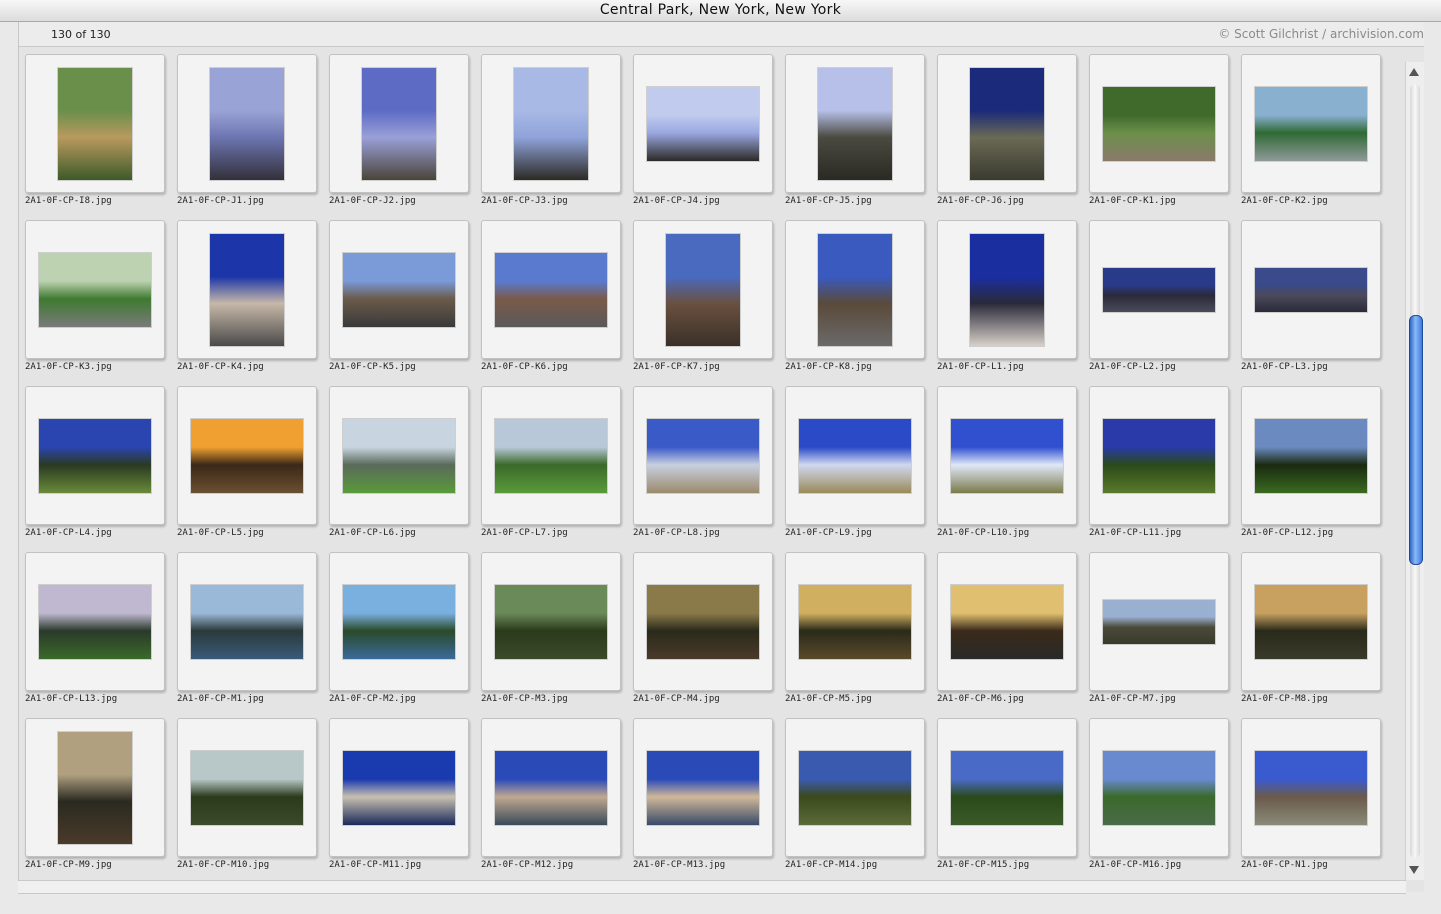 Image resolution: width=1441 pixels, height=914 pixels. I want to click on thumbnail-cell: 2A1-0F-CP-L12.jpg, so click(1317, 469).